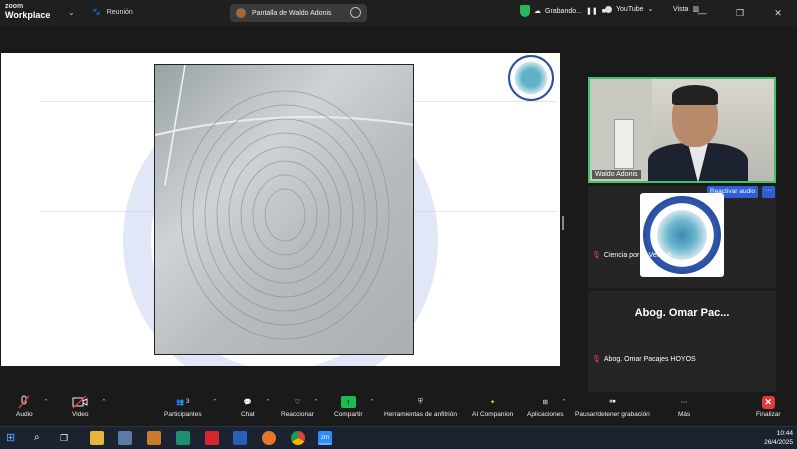 Image resolution: width=797 pixels, height=449 pixels. What do you see at coordinates (649, 359) in the screenshot?
I see `participant-name: Abog. Omar Pacajes HOYOS` at bounding box center [649, 359].